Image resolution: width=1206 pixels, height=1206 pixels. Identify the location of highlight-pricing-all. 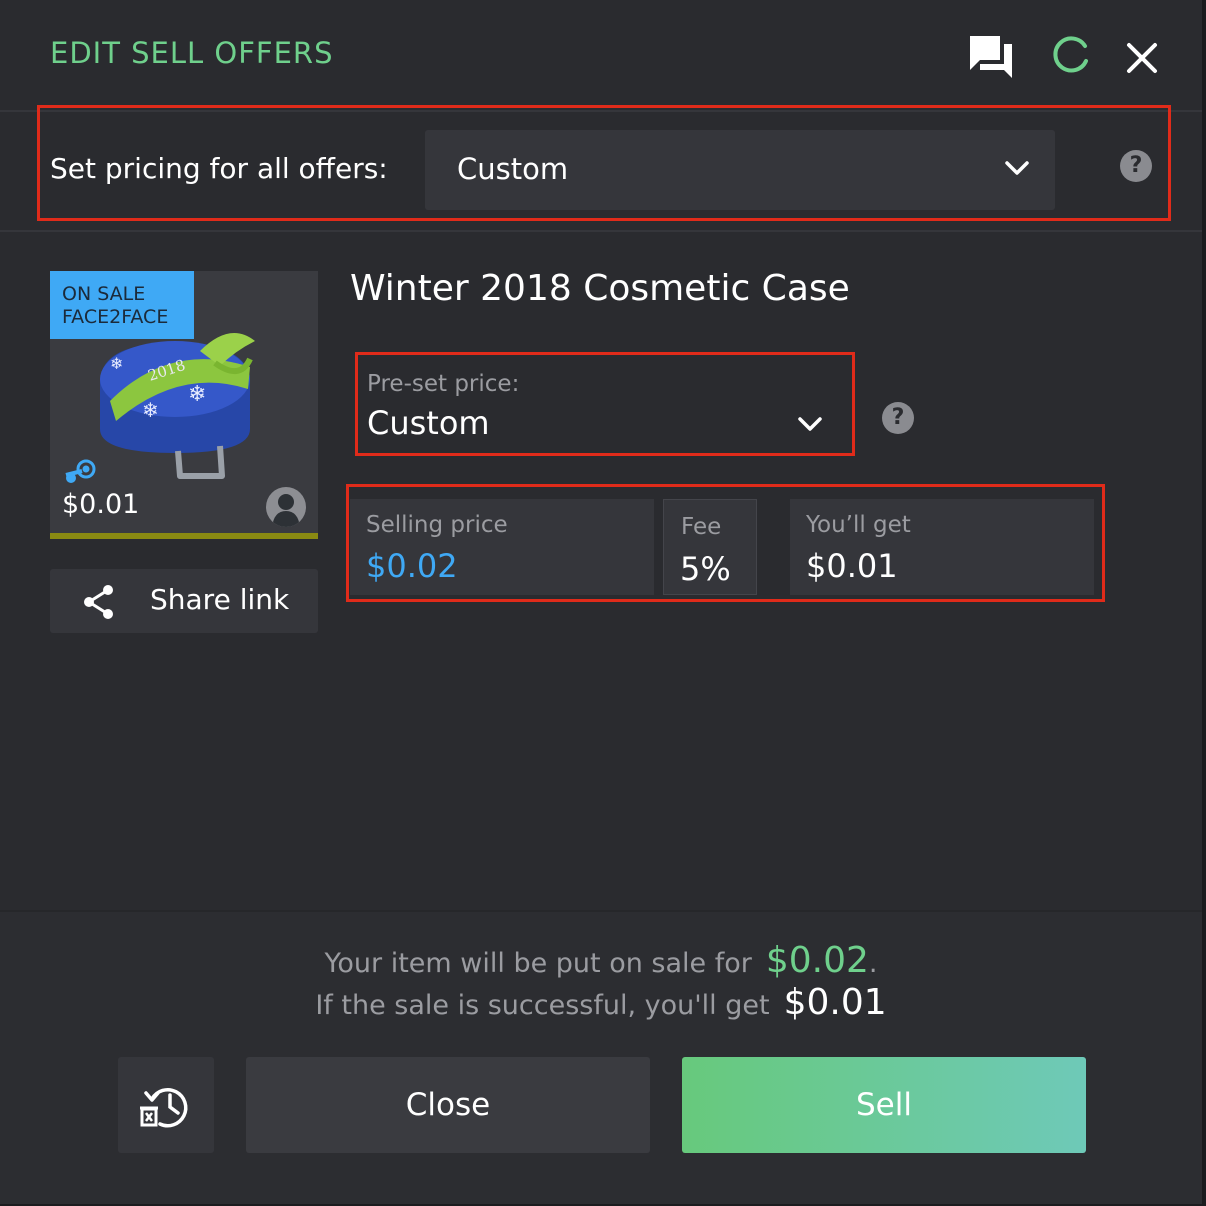
(604, 163).